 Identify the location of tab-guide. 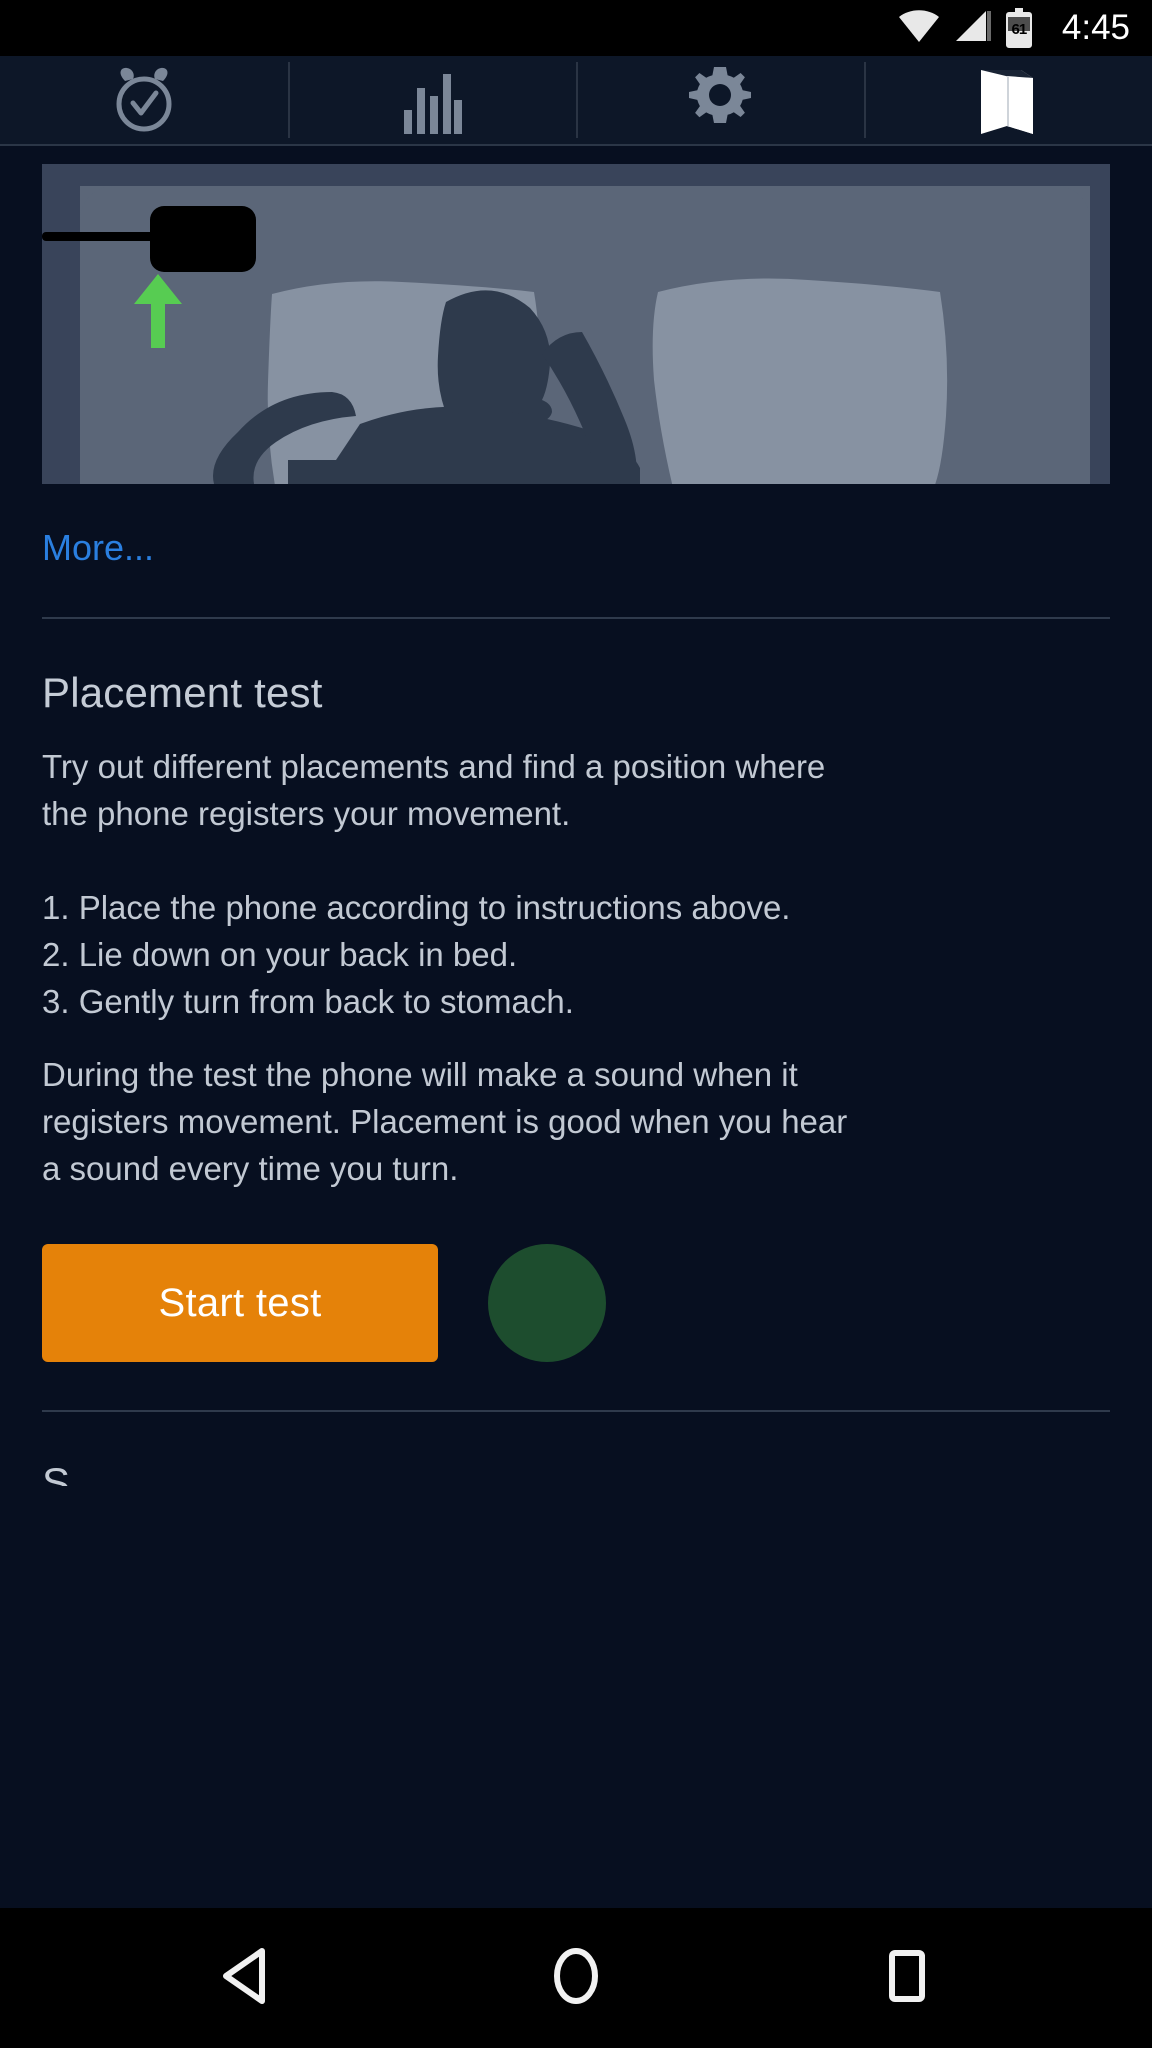
(1008, 100).